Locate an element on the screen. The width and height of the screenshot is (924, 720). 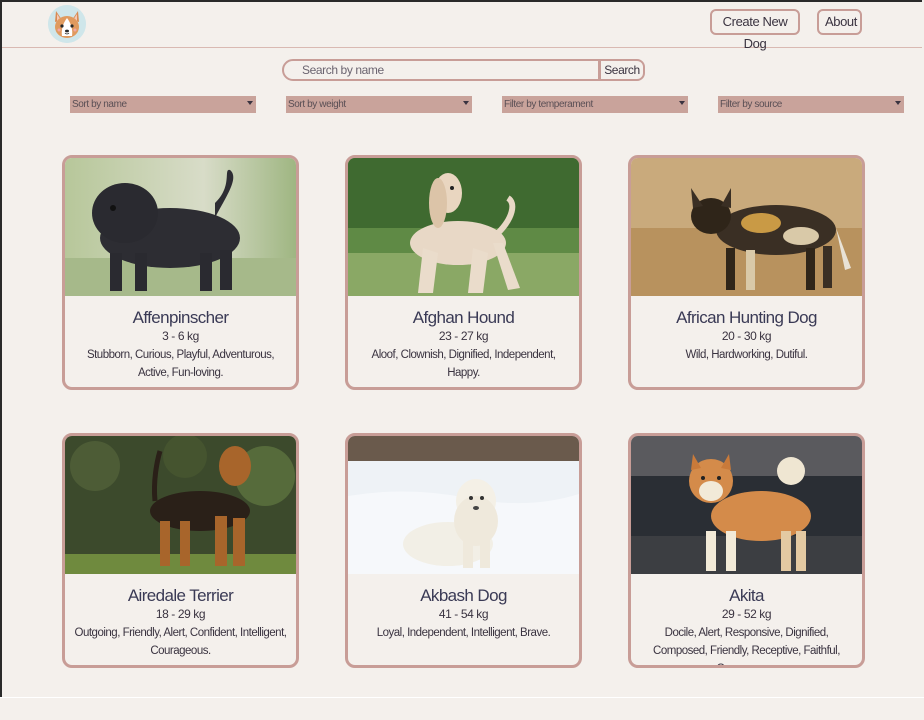
corgi-logo-icon is located at coordinates (67, 24).